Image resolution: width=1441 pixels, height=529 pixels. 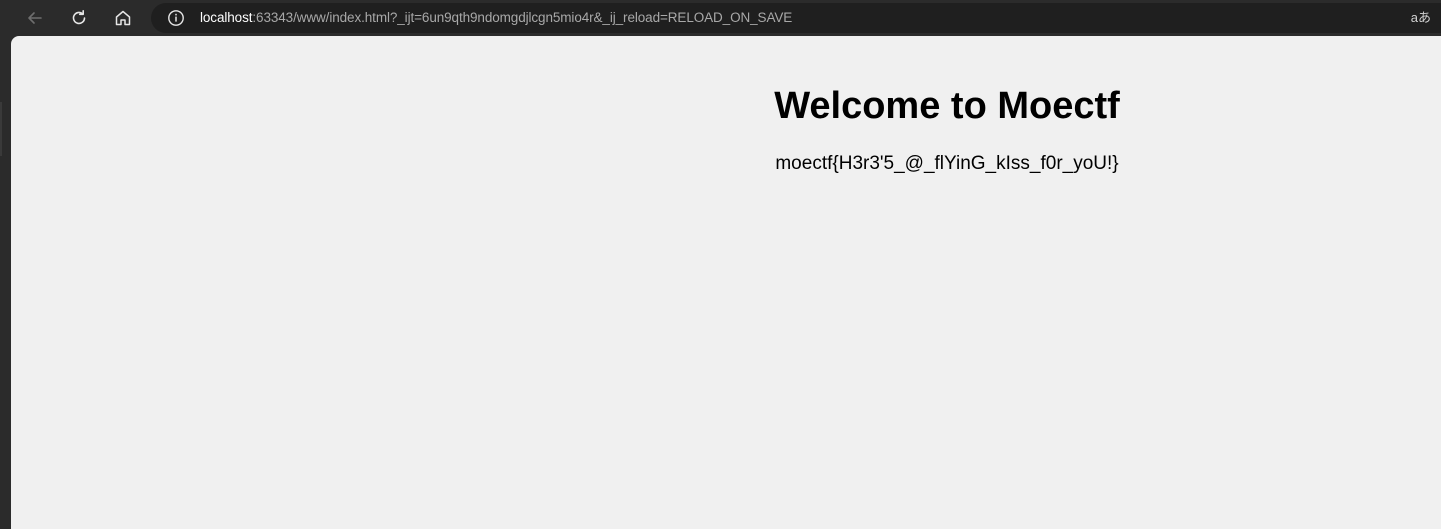 What do you see at coordinates (226, 17) in the screenshot?
I see `url-host: localhost` at bounding box center [226, 17].